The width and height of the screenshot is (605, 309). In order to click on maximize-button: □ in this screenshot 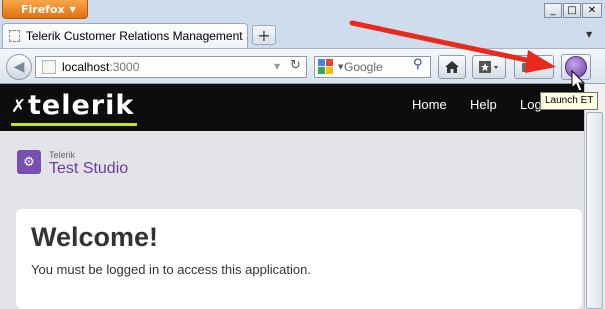, I will do `click(572, 10)`.